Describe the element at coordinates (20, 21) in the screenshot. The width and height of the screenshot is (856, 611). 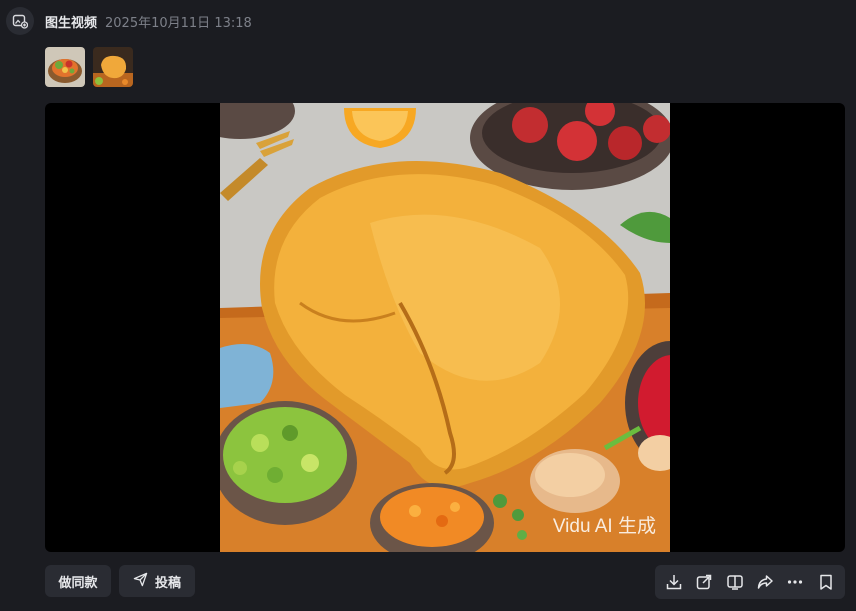
I see `image-to-video-icon` at that location.